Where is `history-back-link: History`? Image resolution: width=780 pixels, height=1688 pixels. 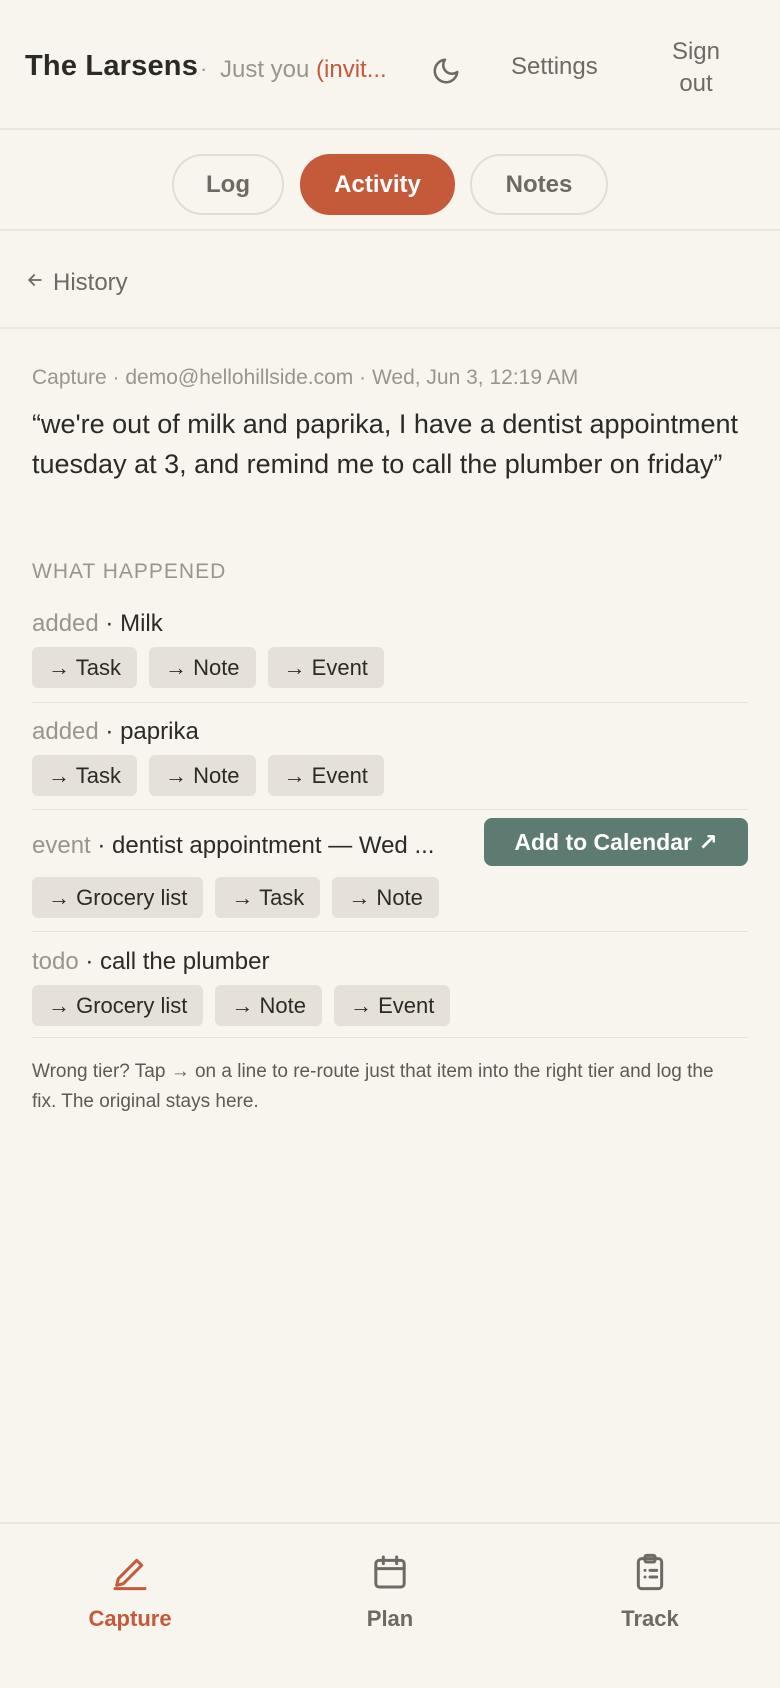 history-back-link: History is located at coordinates (76, 283).